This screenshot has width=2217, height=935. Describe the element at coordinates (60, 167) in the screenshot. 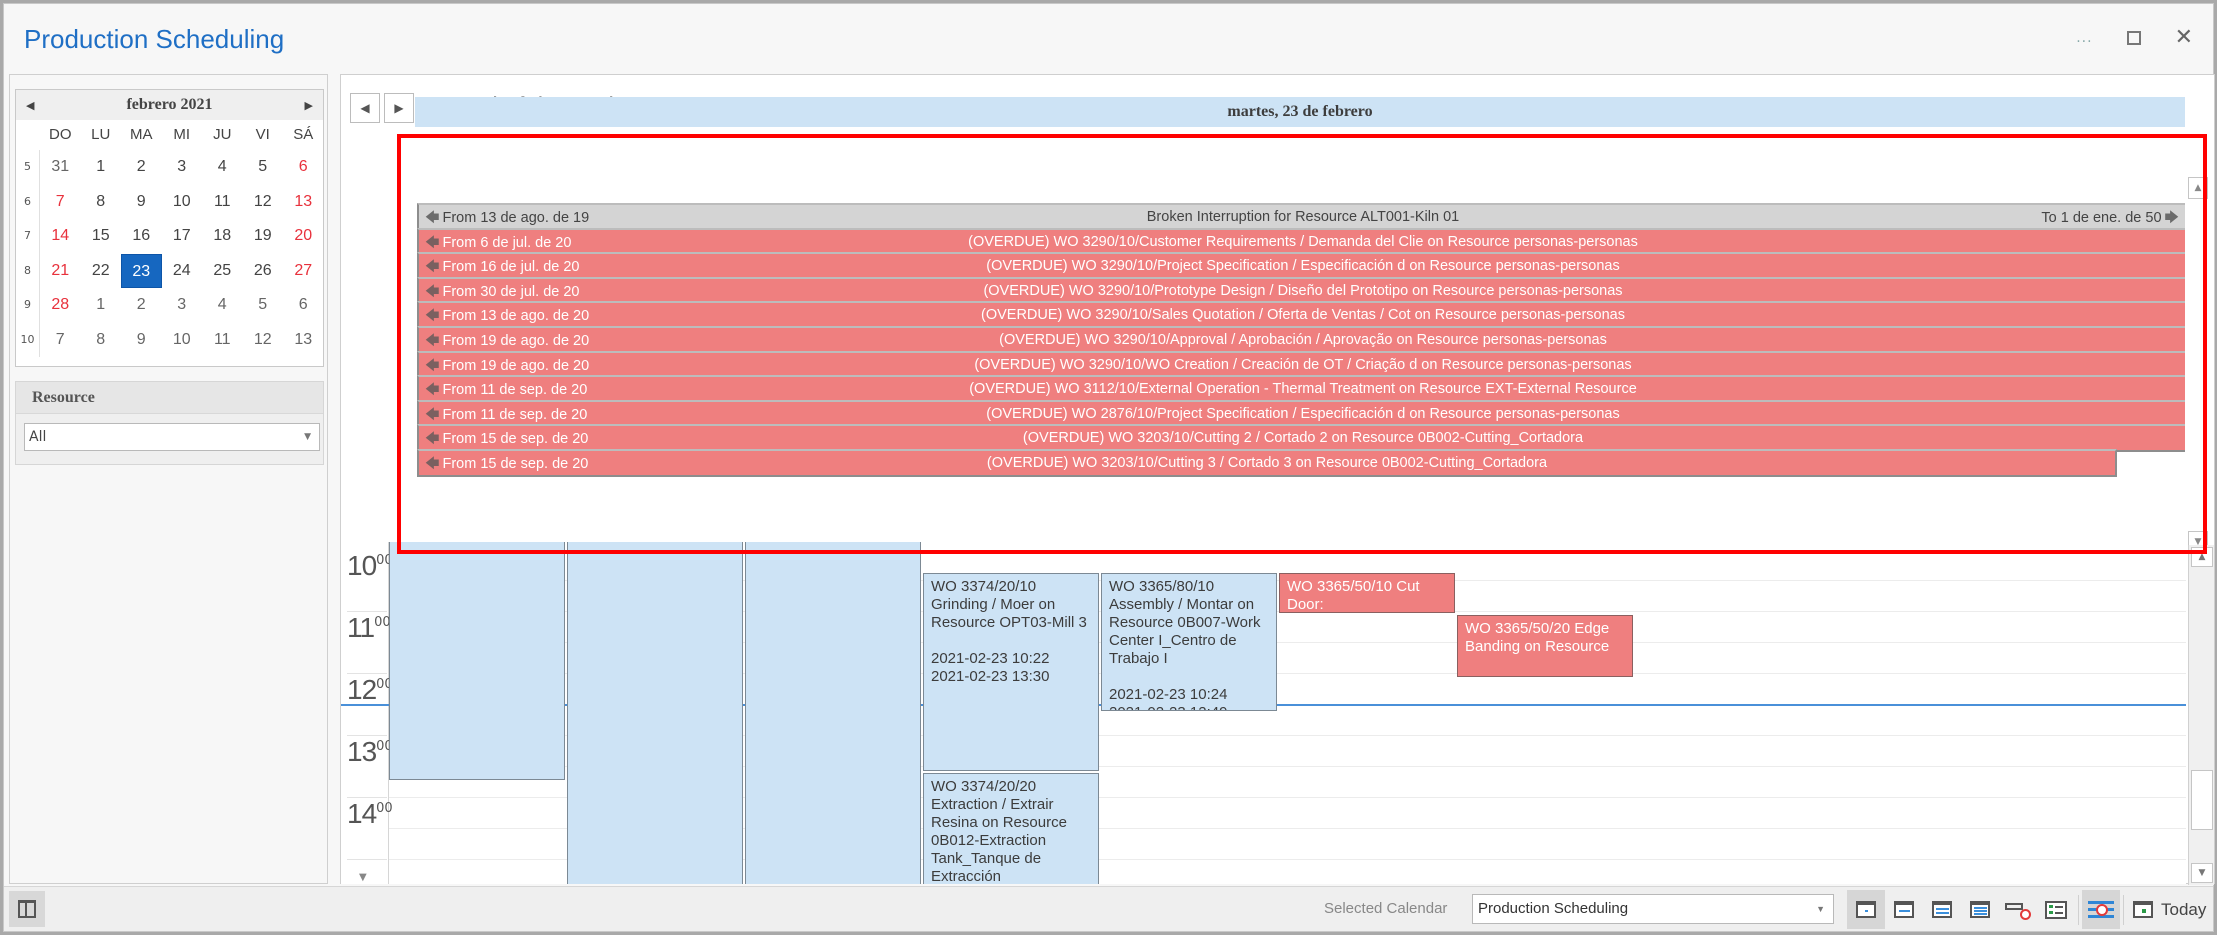

I see `calendar-day: 31` at that location.